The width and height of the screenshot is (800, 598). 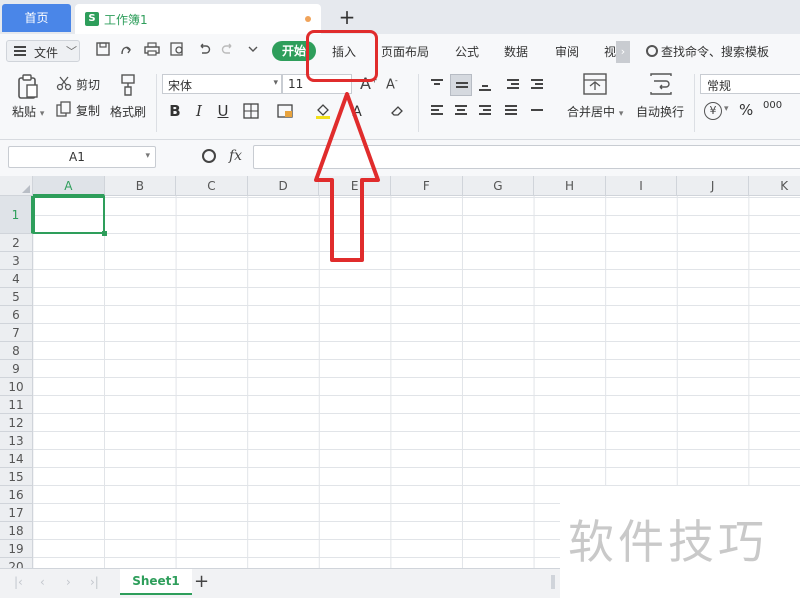 What do you see at coordinates (570, 186) in the screenshot?
I see `column-header-h: H` at bounding box center [570, 186].